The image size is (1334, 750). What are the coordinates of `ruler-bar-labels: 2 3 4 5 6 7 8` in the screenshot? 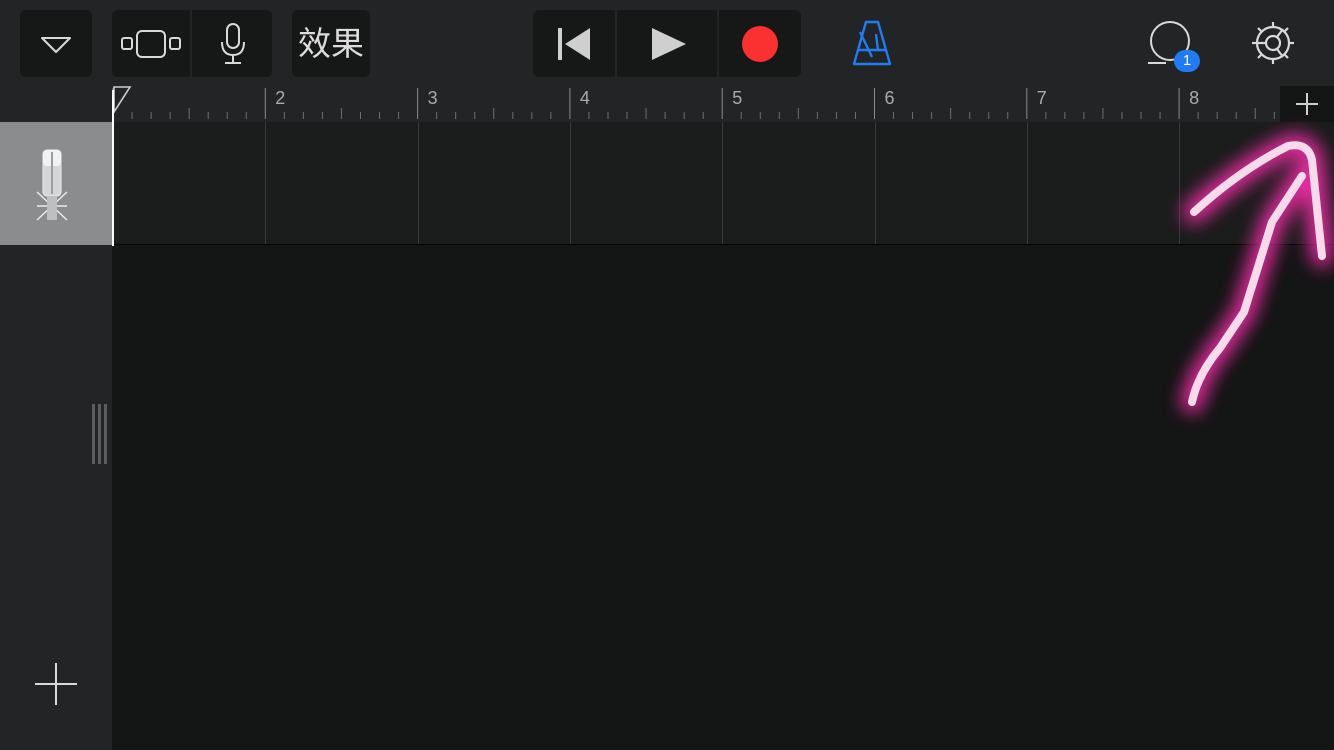 It's located at (737, 98).